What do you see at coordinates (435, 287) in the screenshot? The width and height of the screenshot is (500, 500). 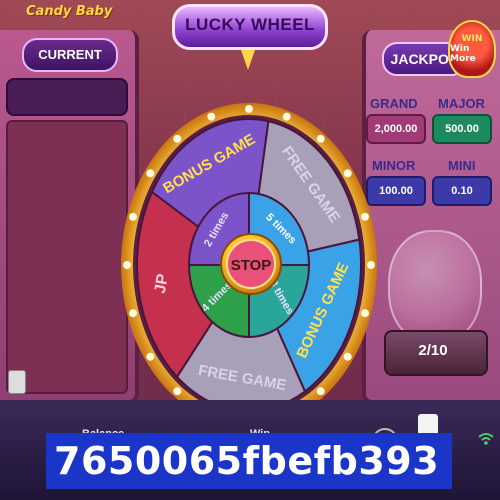 I see `candy-jar` at bounding box center [435, 287].